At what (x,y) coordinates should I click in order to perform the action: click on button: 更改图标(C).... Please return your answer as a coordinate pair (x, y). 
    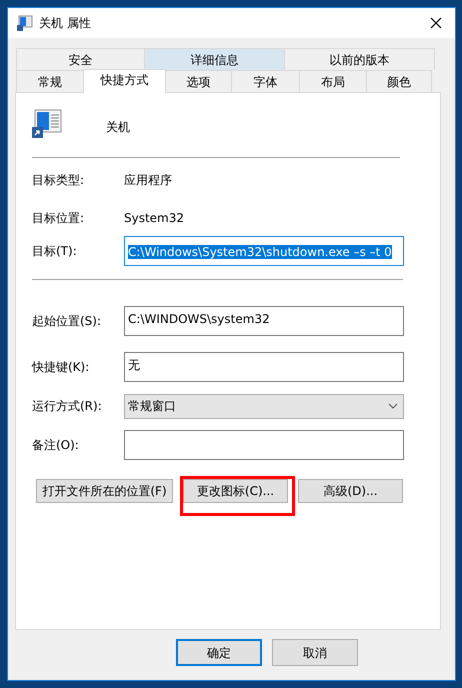
    Looking at the image, I should click on (235, 491).